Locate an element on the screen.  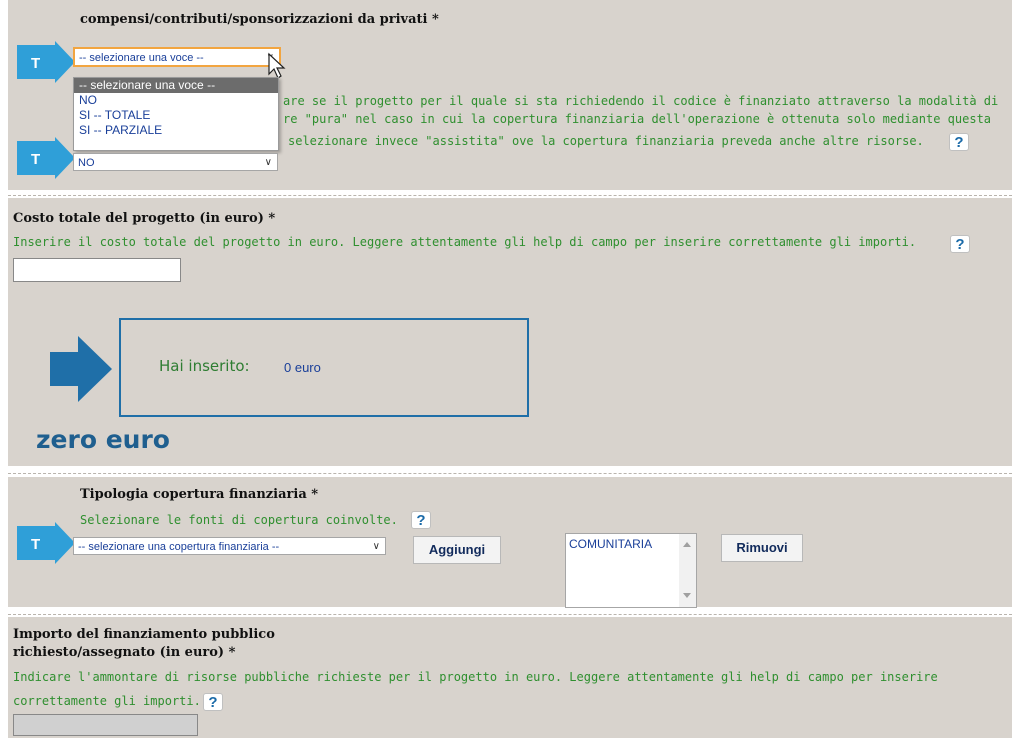
importo-label-line1: Importo del finanziamento pubblico is located at coordinates (144, 634).